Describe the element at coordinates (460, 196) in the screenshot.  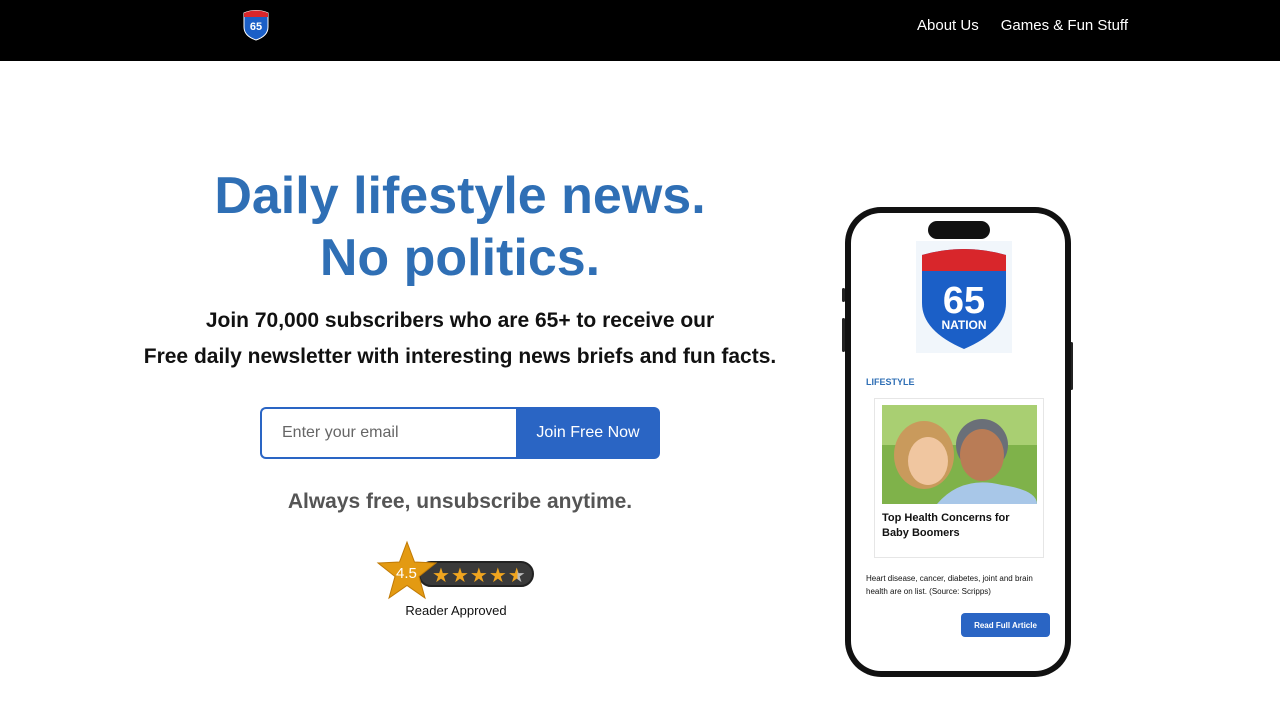
I see `headline-line-1: Daily lifestyle news.` at that location.